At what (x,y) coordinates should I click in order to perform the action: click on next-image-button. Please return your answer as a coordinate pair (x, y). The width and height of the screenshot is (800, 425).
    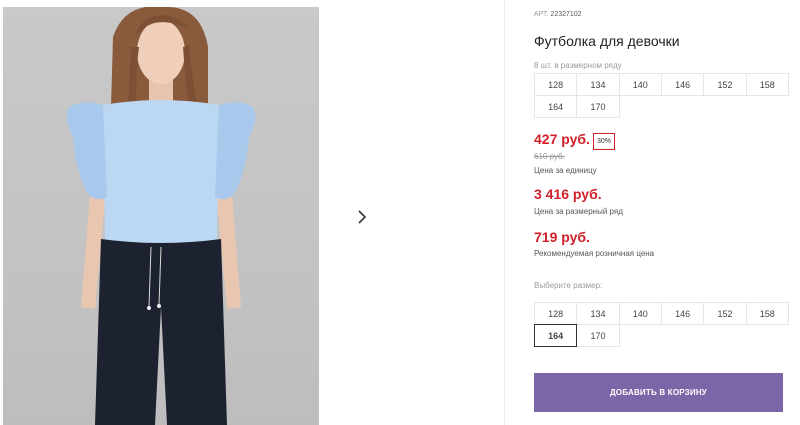
    Looking at the image, I should click on (361, 216).